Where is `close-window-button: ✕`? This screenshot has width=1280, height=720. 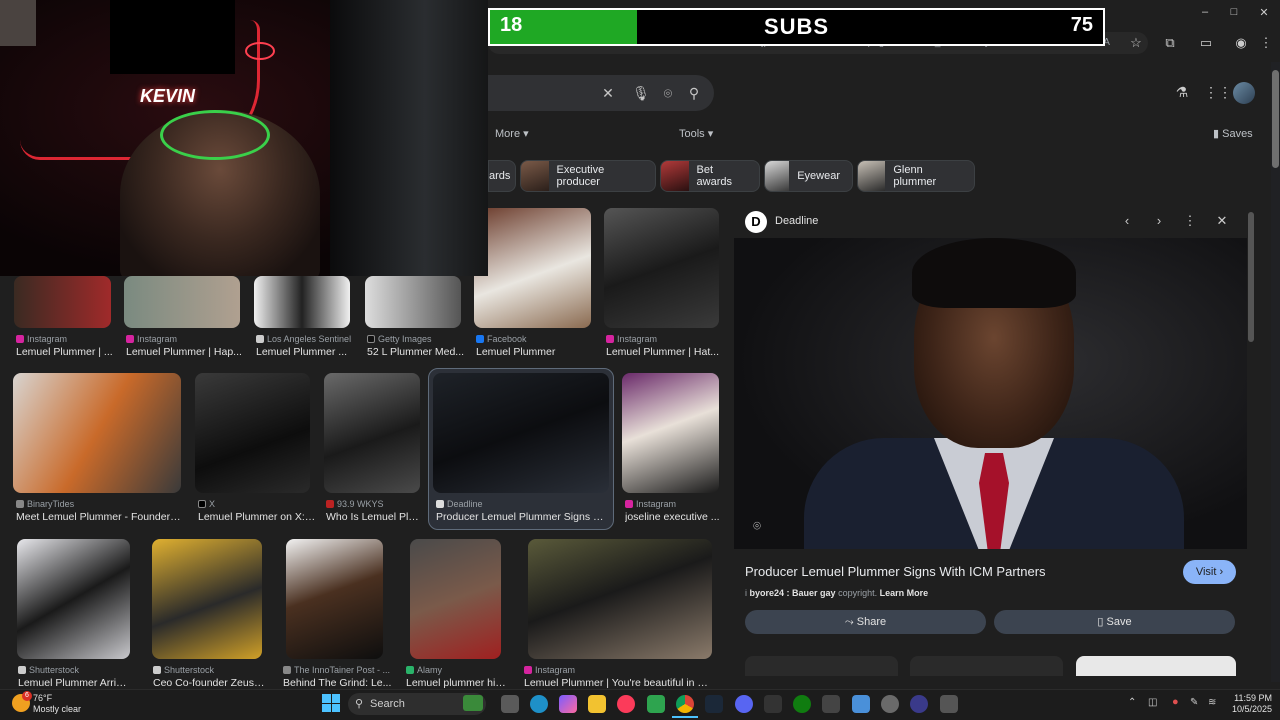
close-window-button: ✕ is located at coordinates (1264, 14).